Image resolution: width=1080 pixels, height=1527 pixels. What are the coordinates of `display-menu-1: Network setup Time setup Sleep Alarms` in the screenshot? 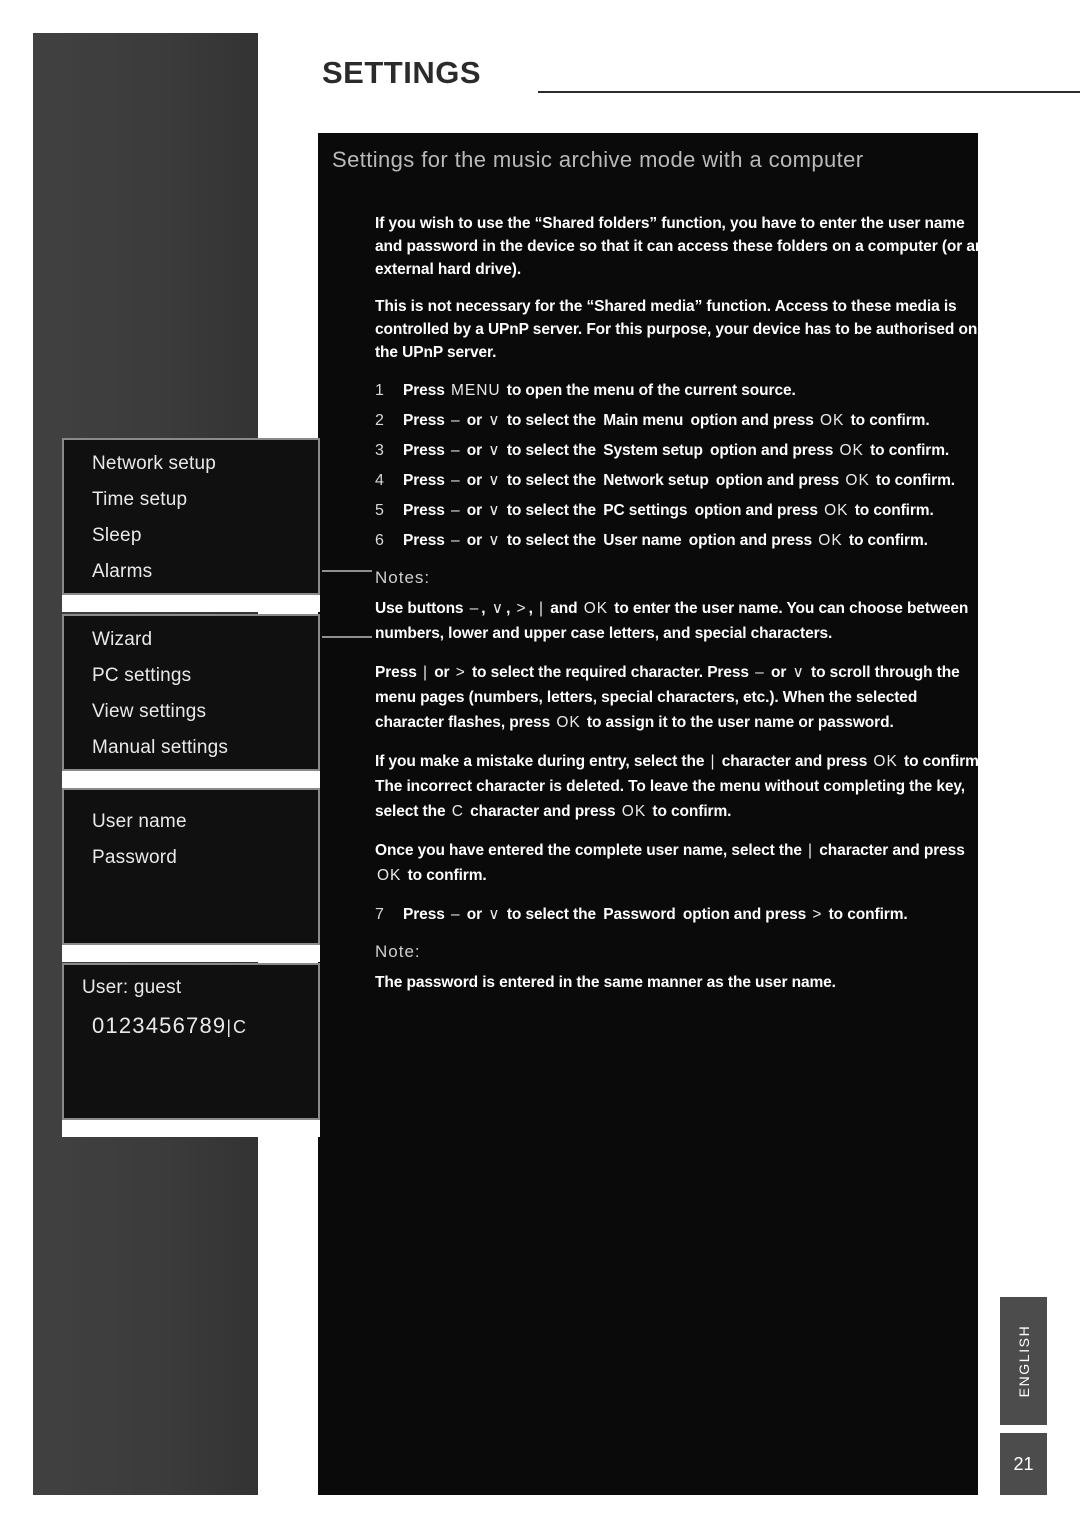 It's located at (191, 516).